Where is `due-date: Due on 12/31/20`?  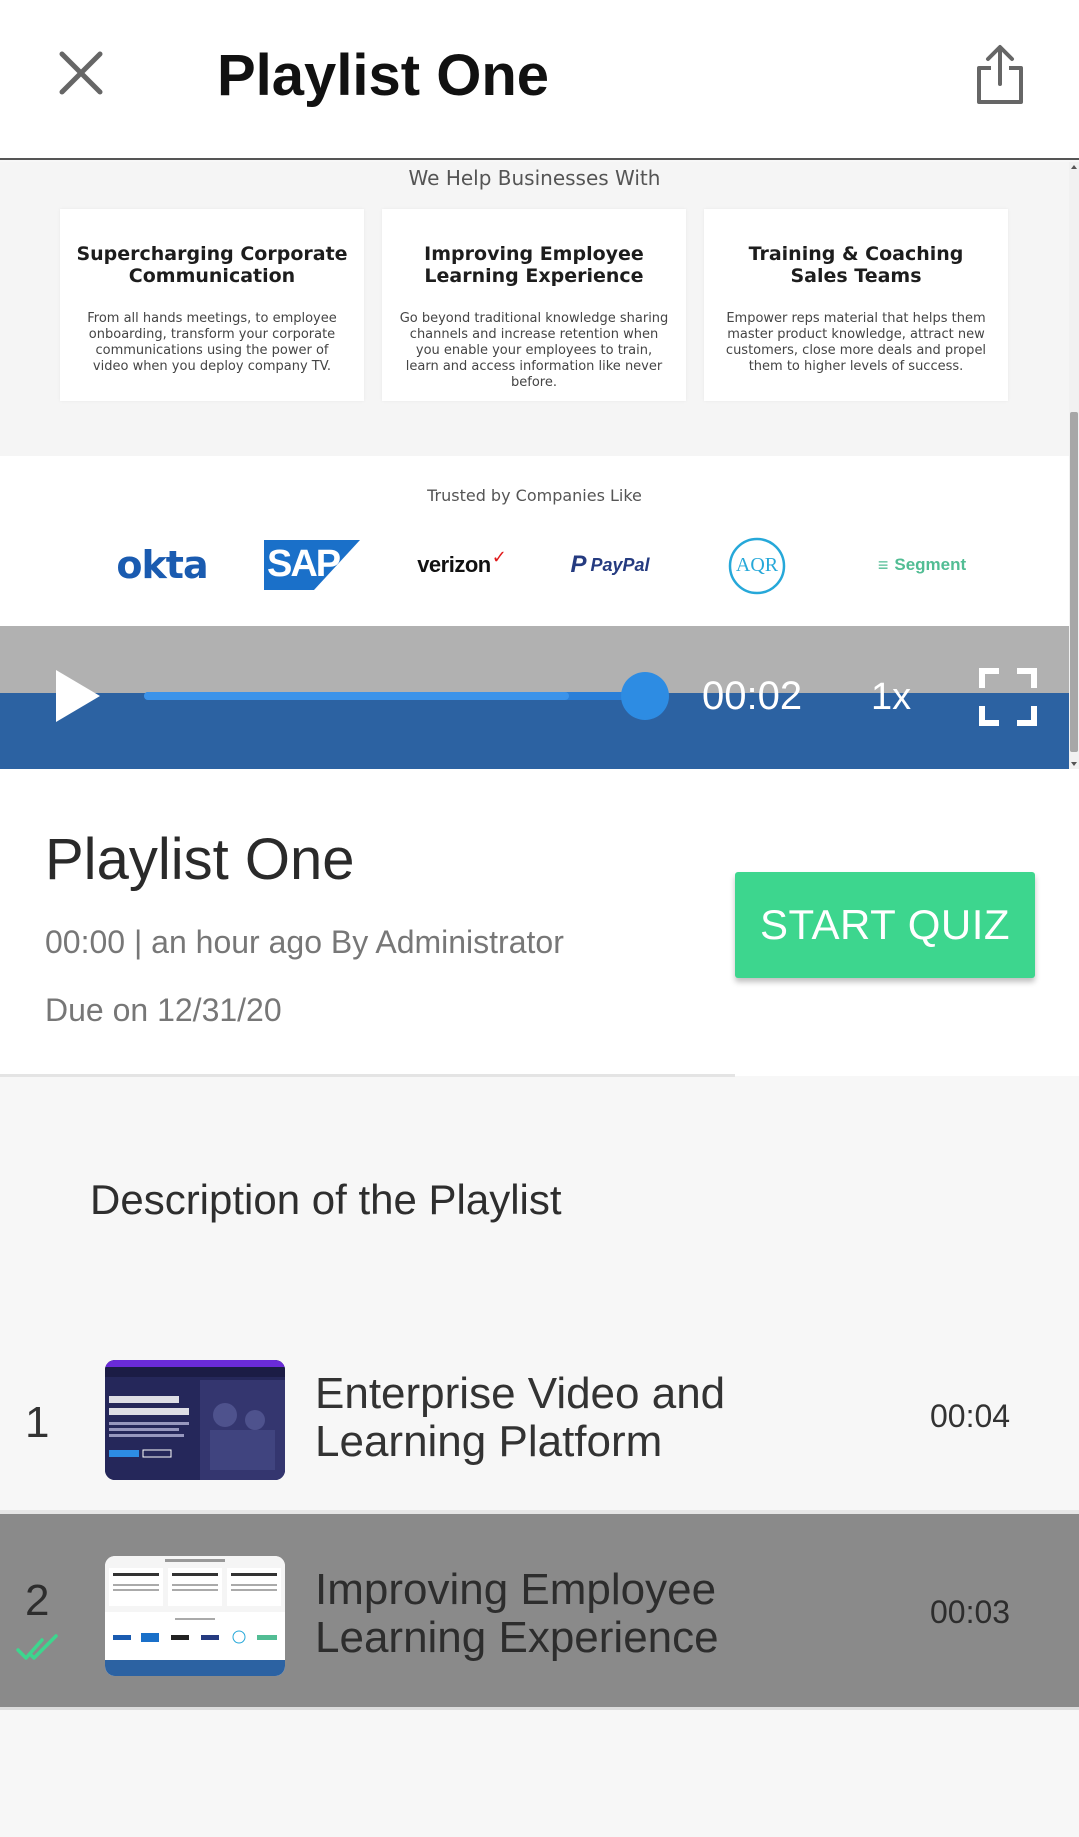 due-date: Due on 12/31/20 is located at coordinates (163, 1010).